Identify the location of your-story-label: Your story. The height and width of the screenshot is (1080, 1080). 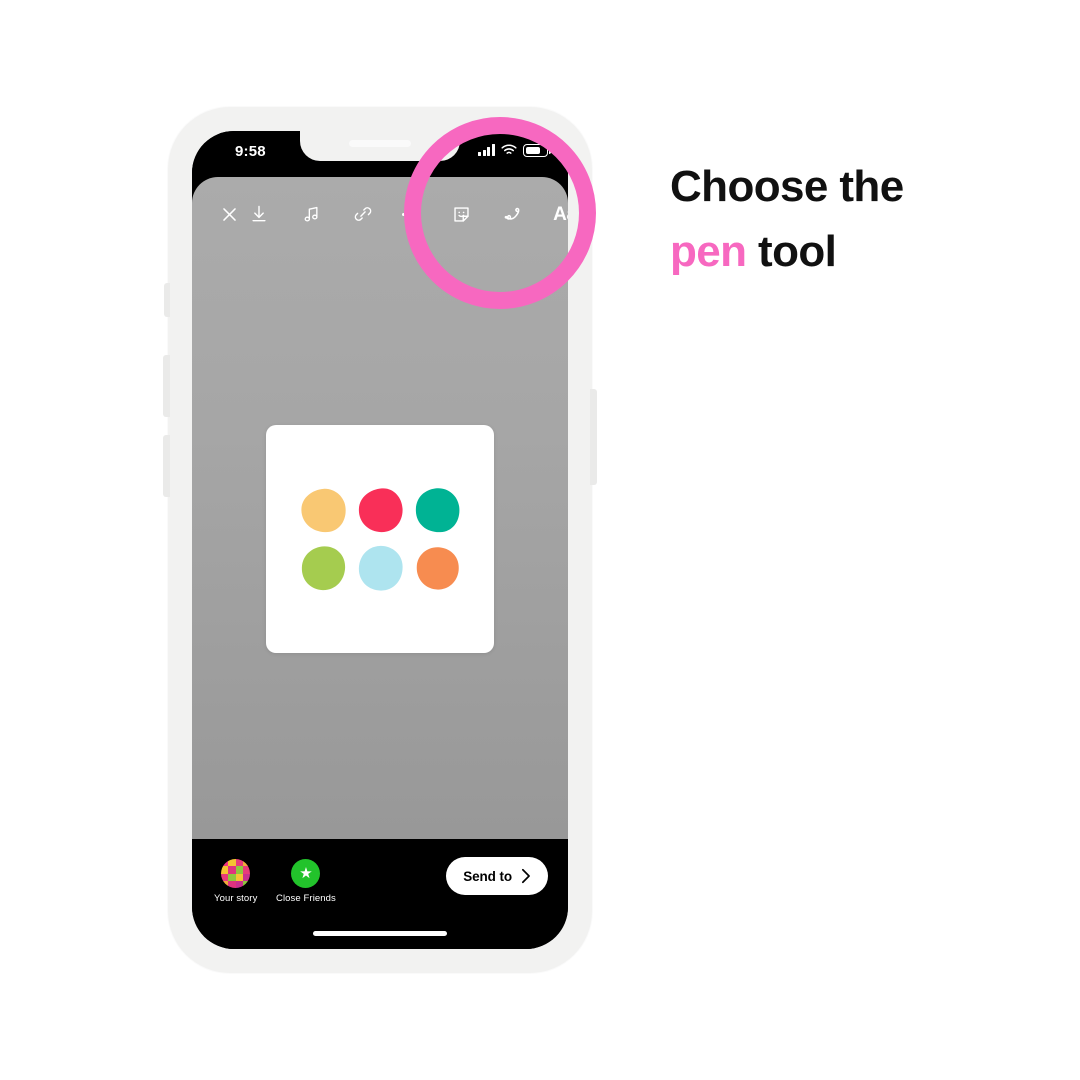
(236, 898).